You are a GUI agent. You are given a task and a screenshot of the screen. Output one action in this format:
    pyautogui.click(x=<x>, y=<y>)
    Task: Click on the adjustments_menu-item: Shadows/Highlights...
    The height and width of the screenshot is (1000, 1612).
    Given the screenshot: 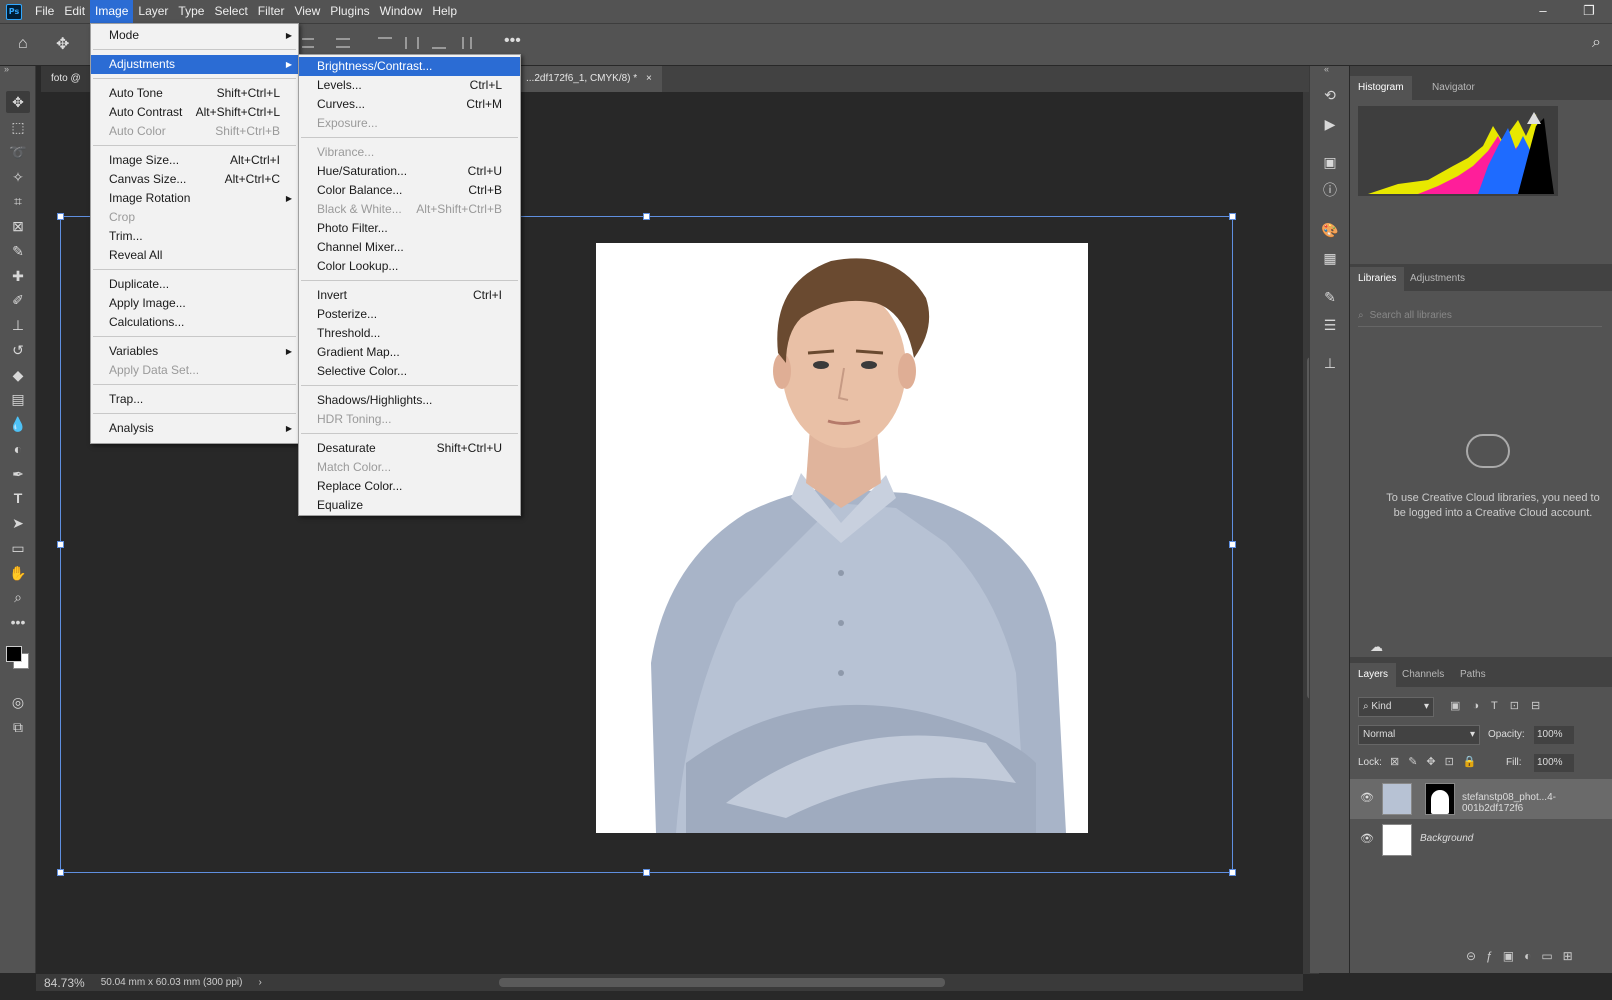 What is the action you would take?
    pyautogui.click(x=409, y=400)
    